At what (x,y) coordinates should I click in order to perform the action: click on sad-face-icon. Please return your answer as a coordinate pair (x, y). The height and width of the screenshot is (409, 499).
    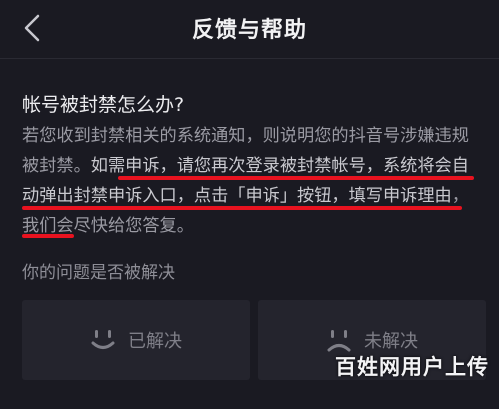
    Looking at the image, I should click on (339, 341).